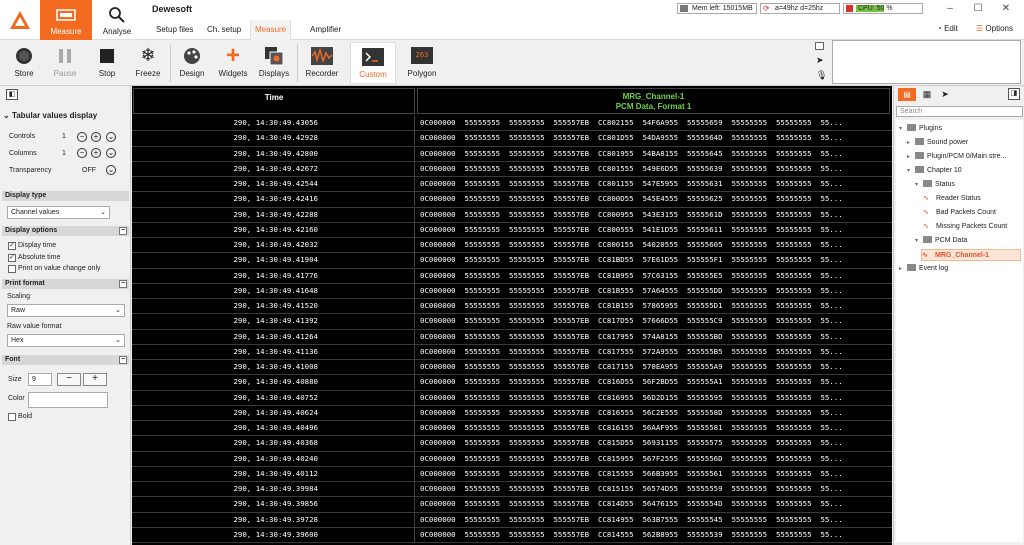 The image size is (1024, 545). What do you see at coordinates (952, 199) in the screenshot?
I see `tree-node-reader-status: ∿ Reader Status` at bounding box center [952, 199].